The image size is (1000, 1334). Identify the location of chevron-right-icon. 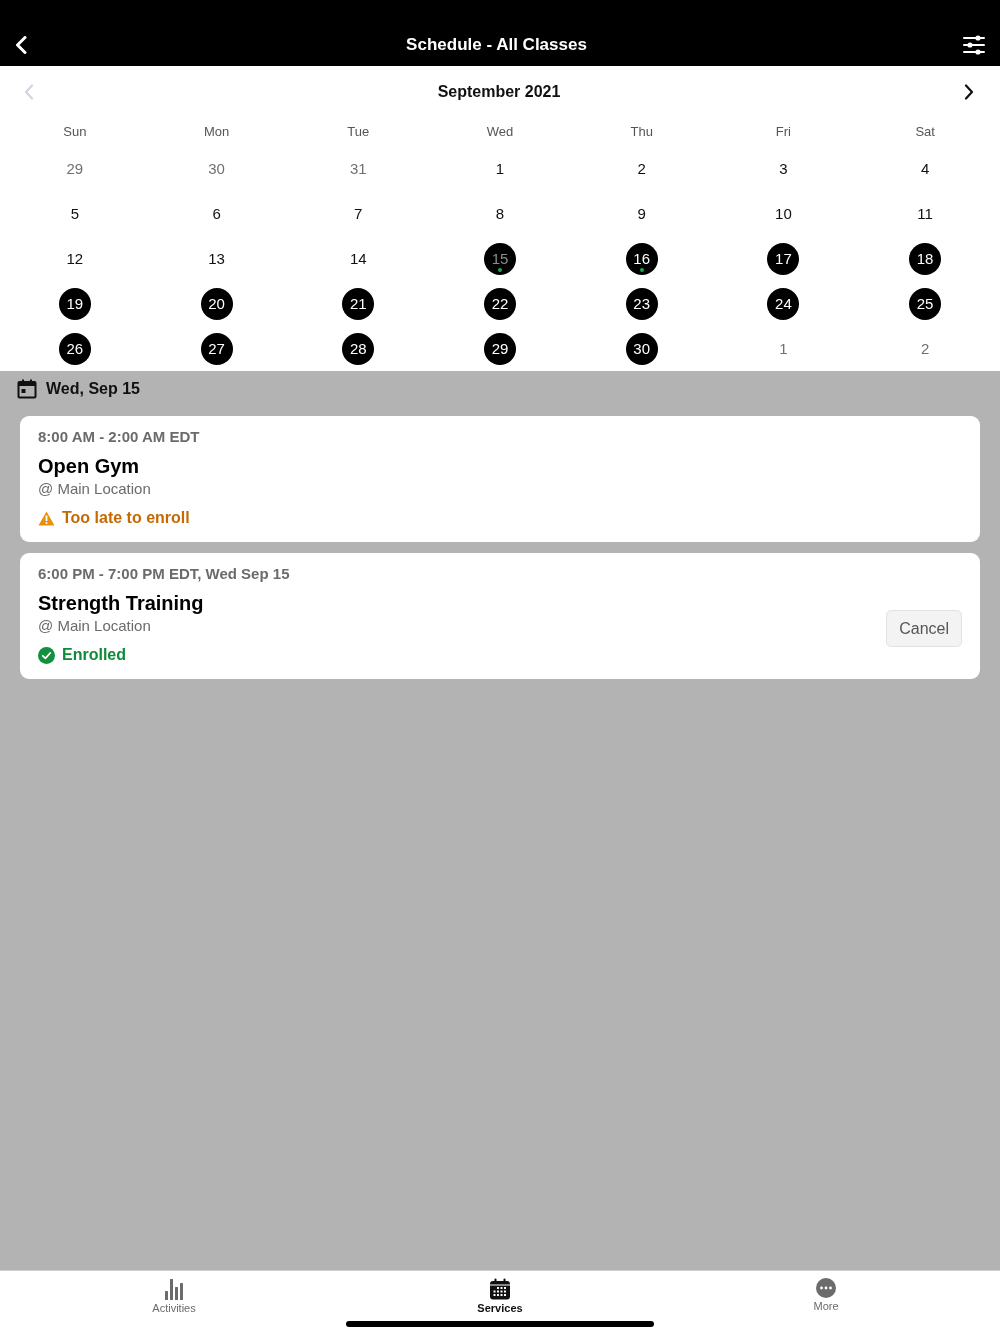
(969, 92).